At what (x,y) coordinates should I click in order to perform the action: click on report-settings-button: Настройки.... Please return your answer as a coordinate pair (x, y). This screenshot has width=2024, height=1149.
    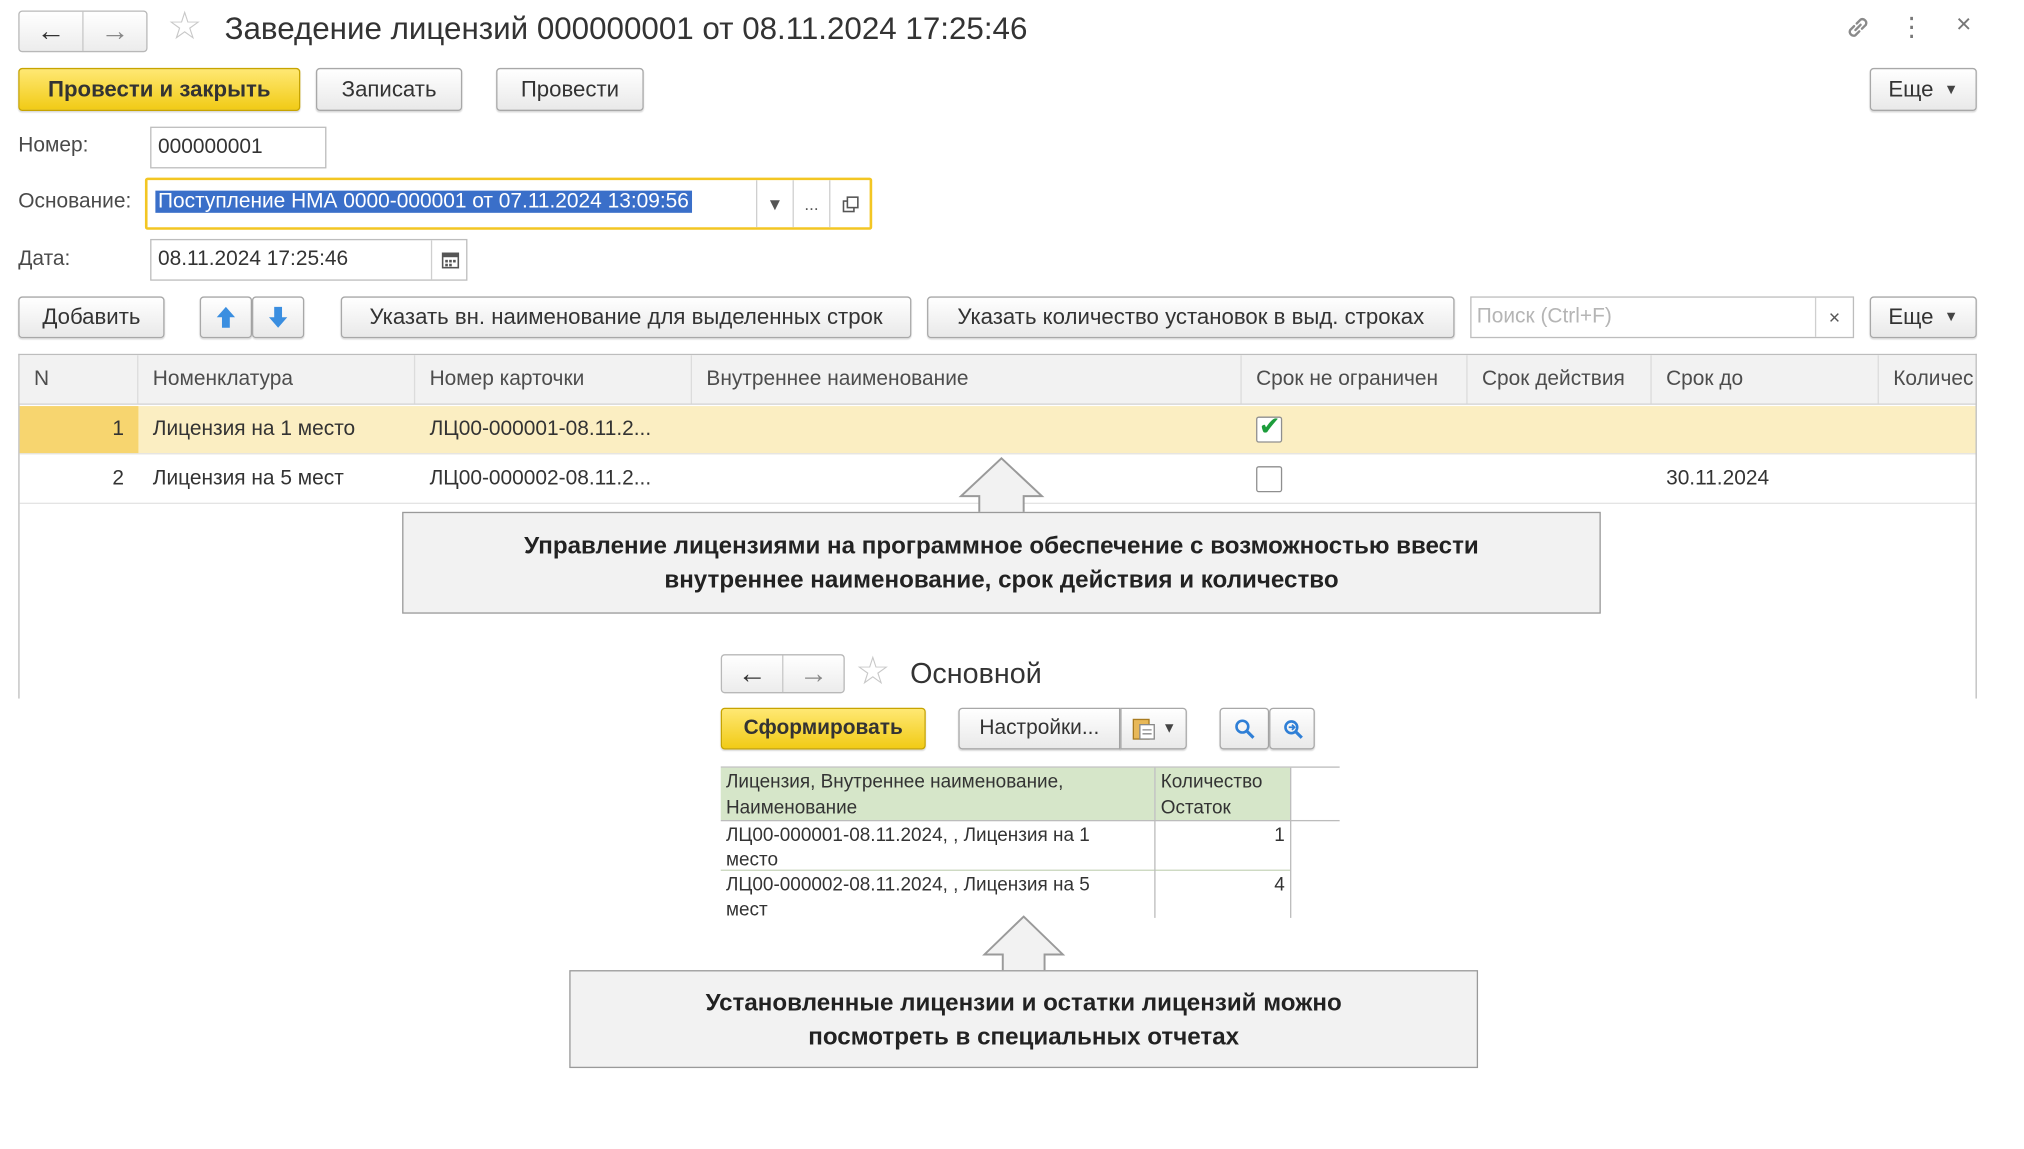
    Looking at the image, I should click on (1039, 728).